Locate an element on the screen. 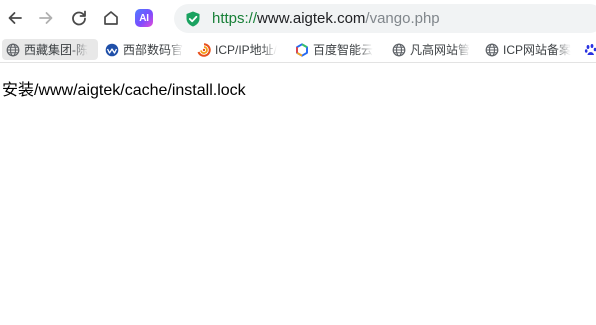  bookmark-item is located at coordinates (588, 49).